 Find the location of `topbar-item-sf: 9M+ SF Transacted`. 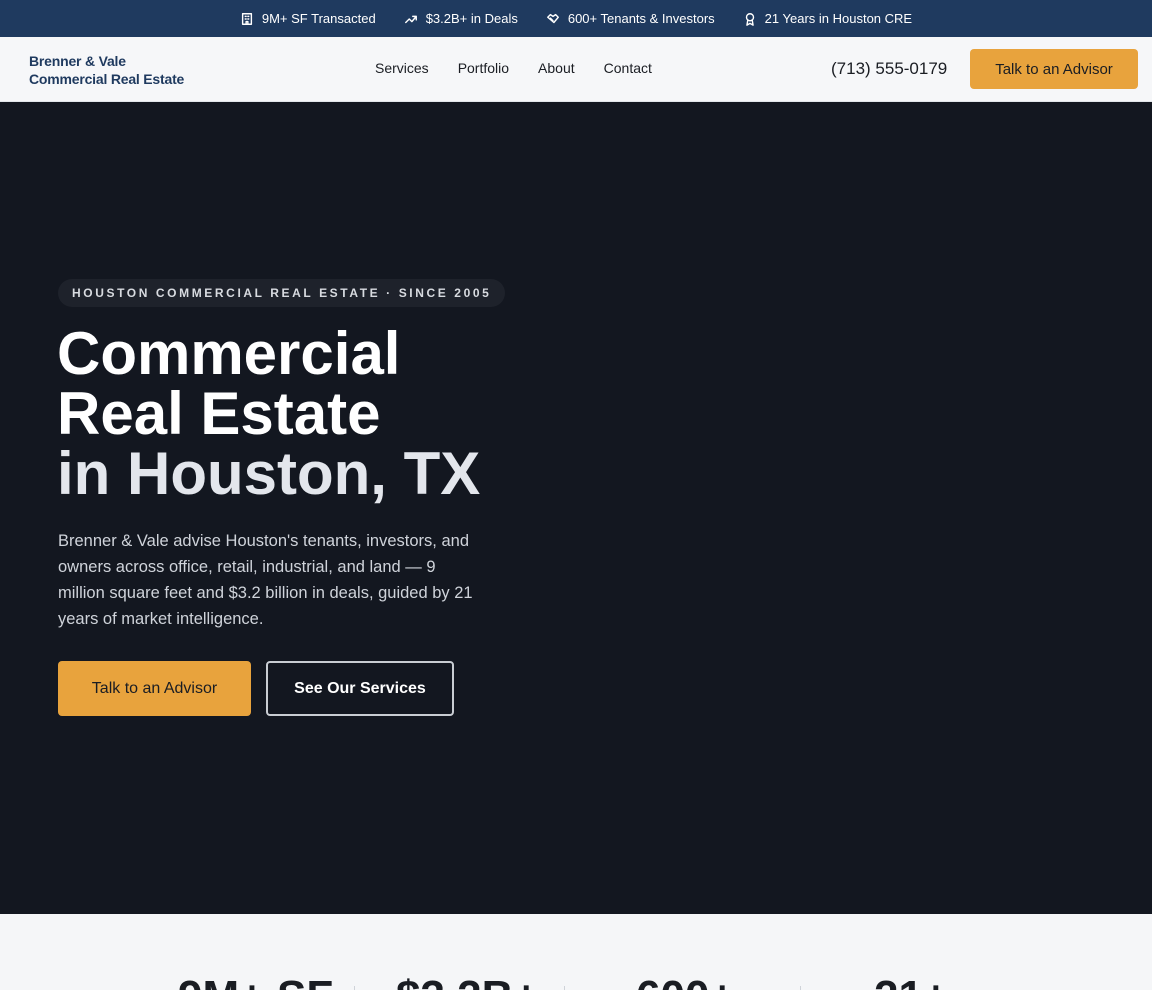

topbar-item-sf: 9M+ SF Transacted is located at coordinates (308, 18).